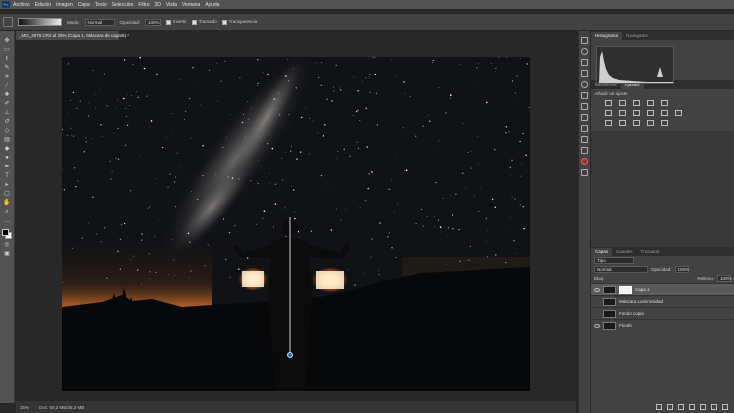  I want to click on channel-mixer-icon, so click(664, 113).